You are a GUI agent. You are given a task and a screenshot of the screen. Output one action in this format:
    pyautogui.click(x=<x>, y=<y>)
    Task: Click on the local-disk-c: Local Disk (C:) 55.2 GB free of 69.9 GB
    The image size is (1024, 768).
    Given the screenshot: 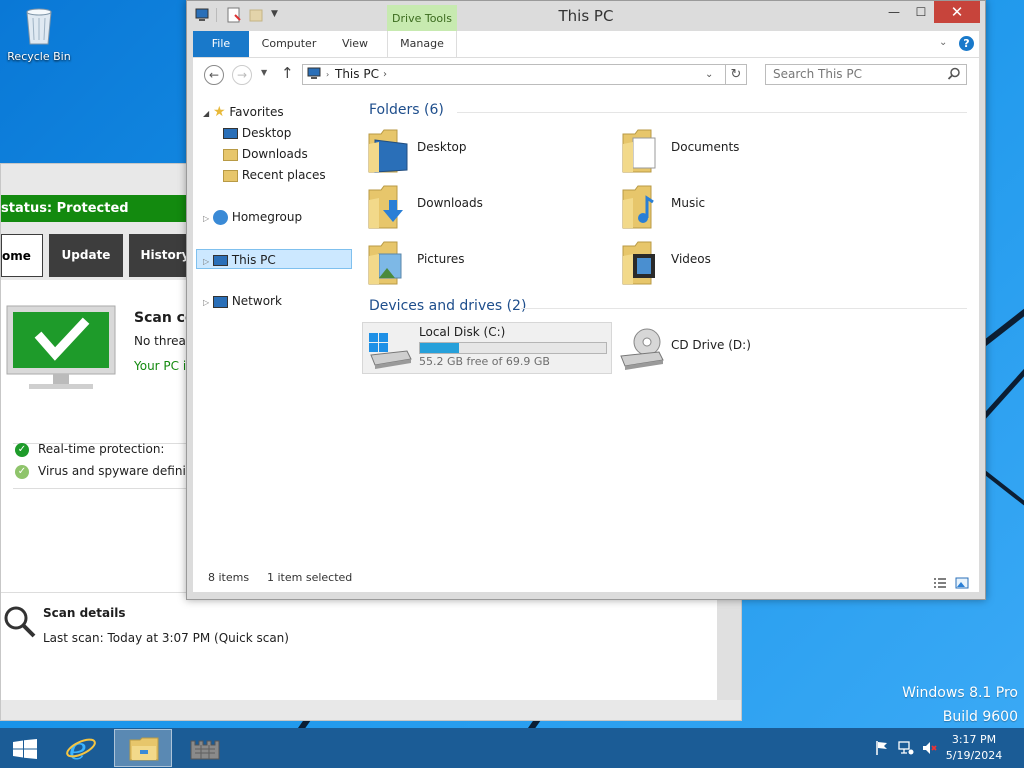 What is the action you would take?
    pyautogui.click(x=487, y=348)
    